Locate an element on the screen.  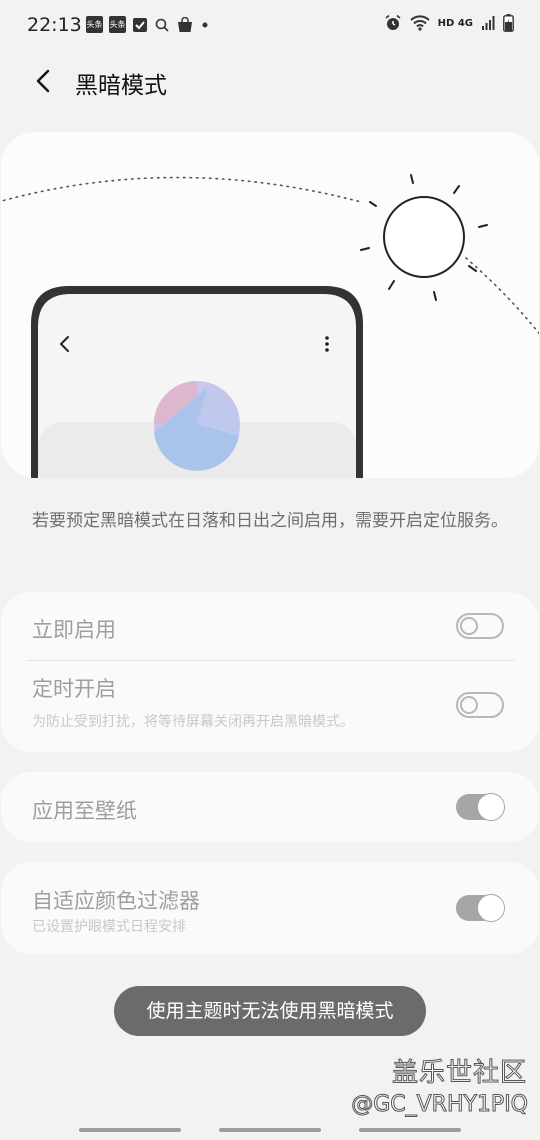
adaptive-filter-toggle is located at coordinates (480, 908).